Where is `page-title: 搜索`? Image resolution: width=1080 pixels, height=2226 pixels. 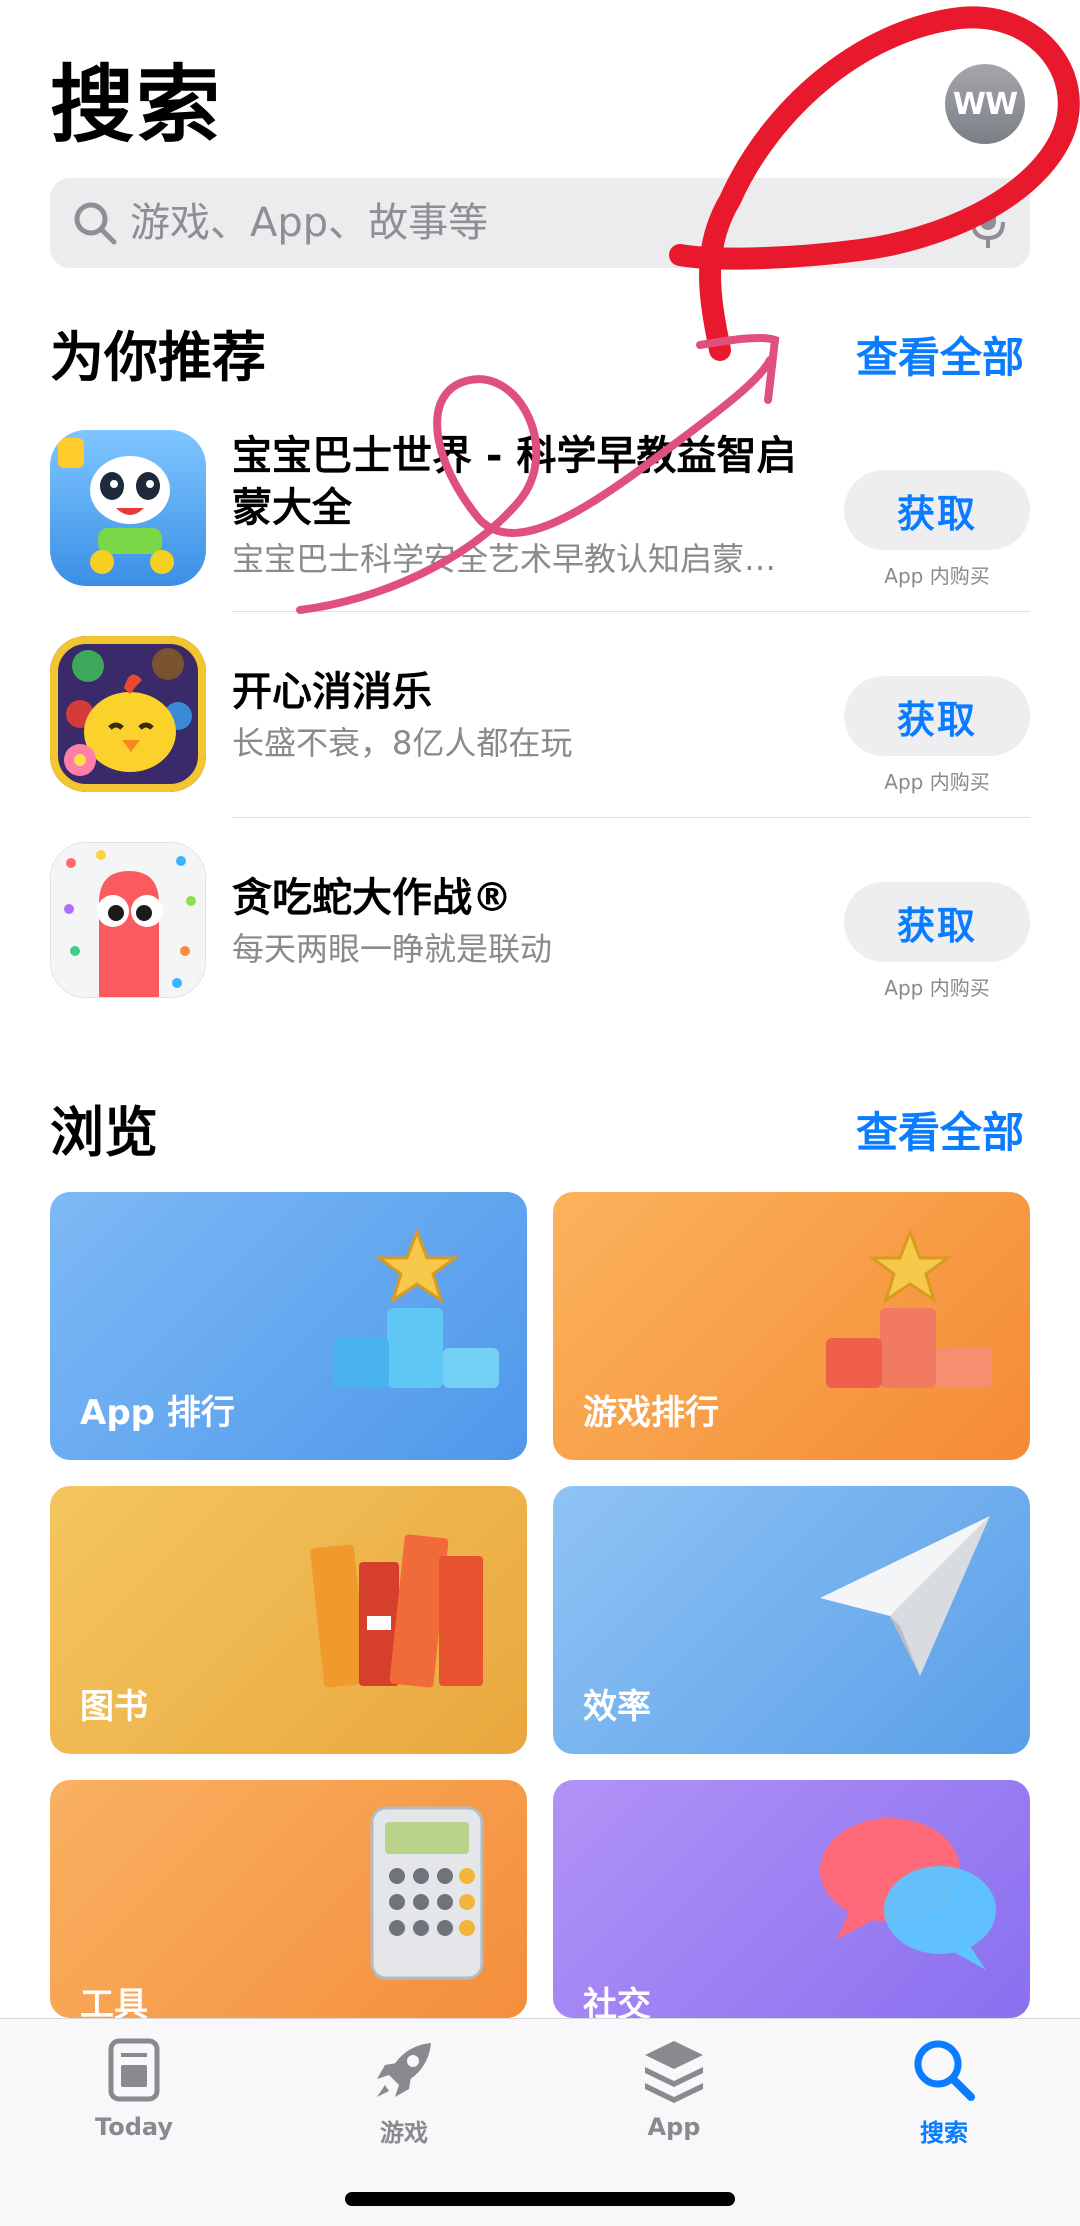 page-title: 搜索 is located at coordinates (136, 105).